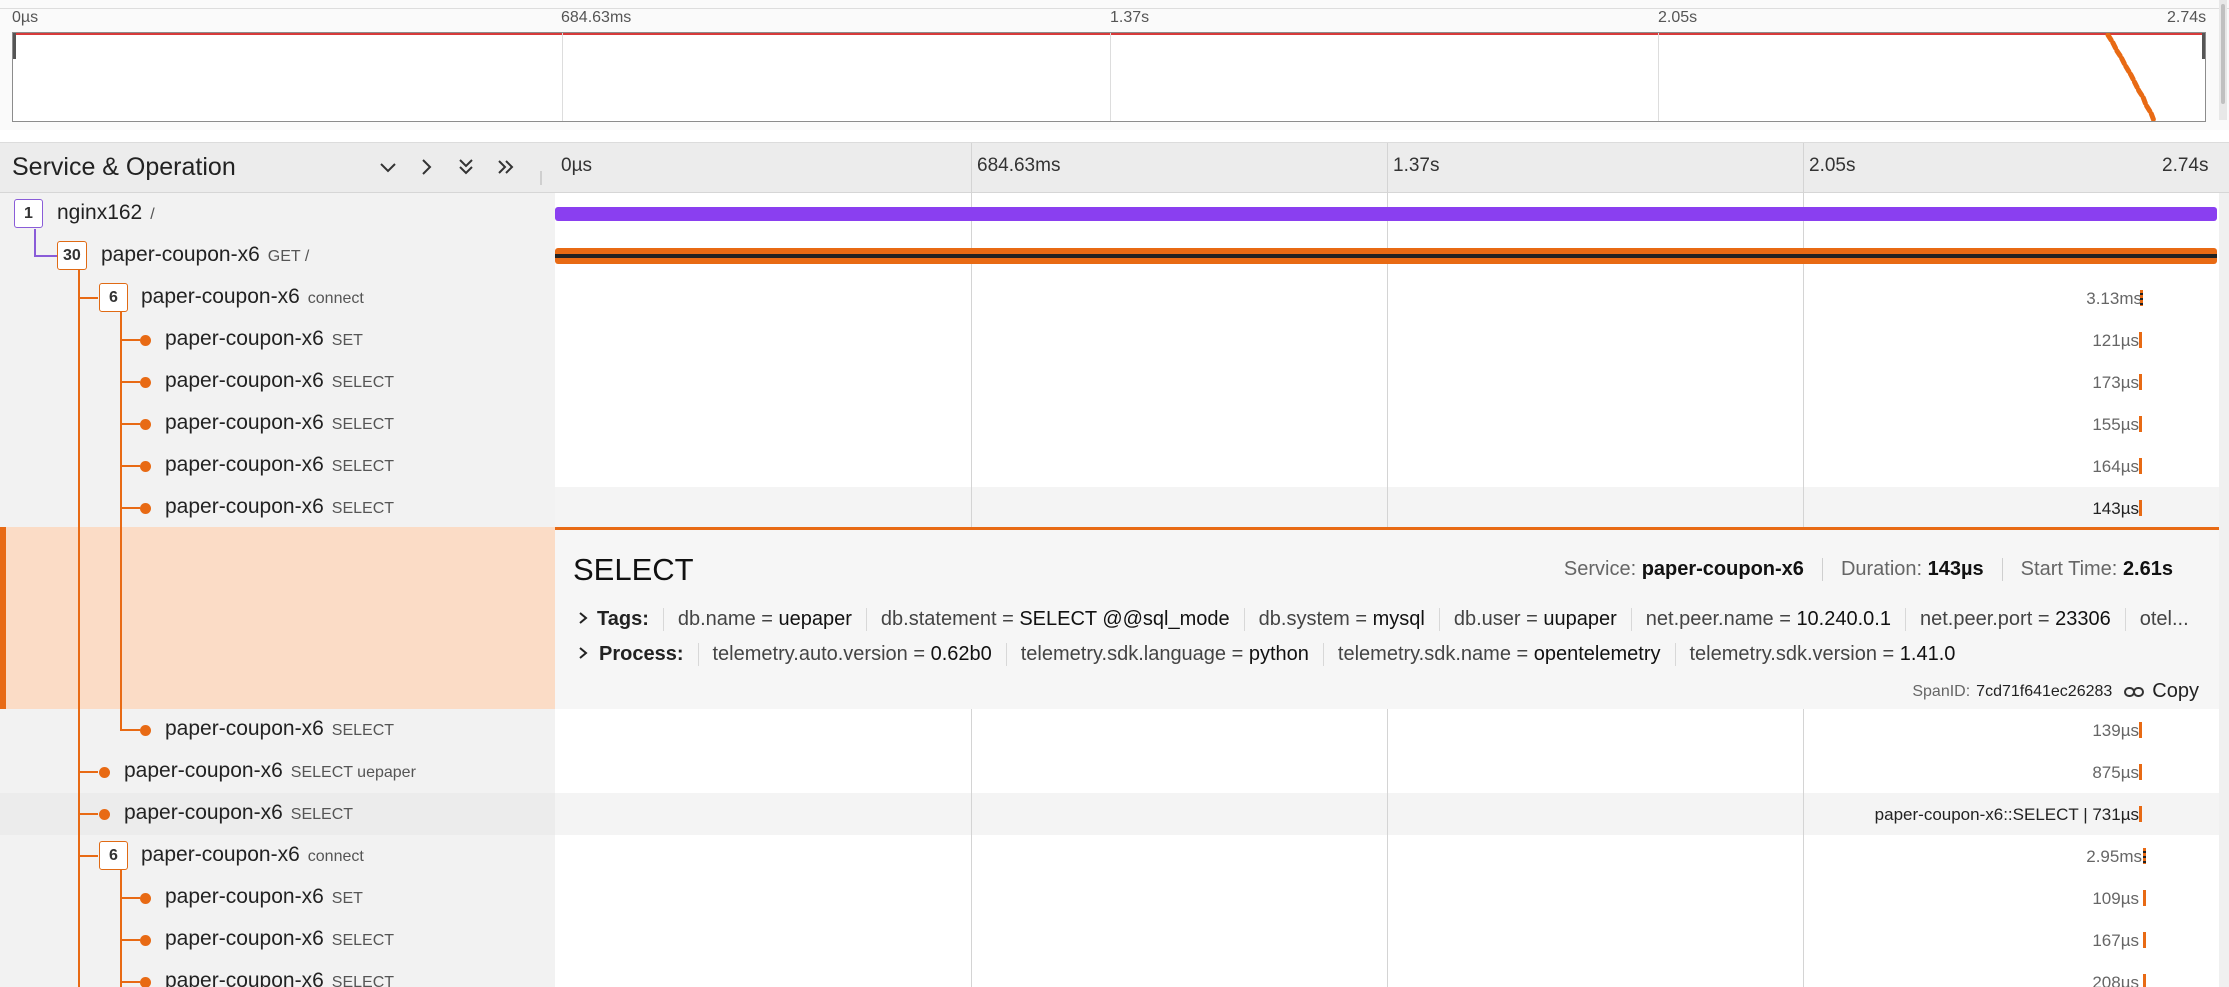 The image size is (2229, 987). I want to click on span-row: paper-coupon-x6 SELECT 139µs, so click(1114, 730).